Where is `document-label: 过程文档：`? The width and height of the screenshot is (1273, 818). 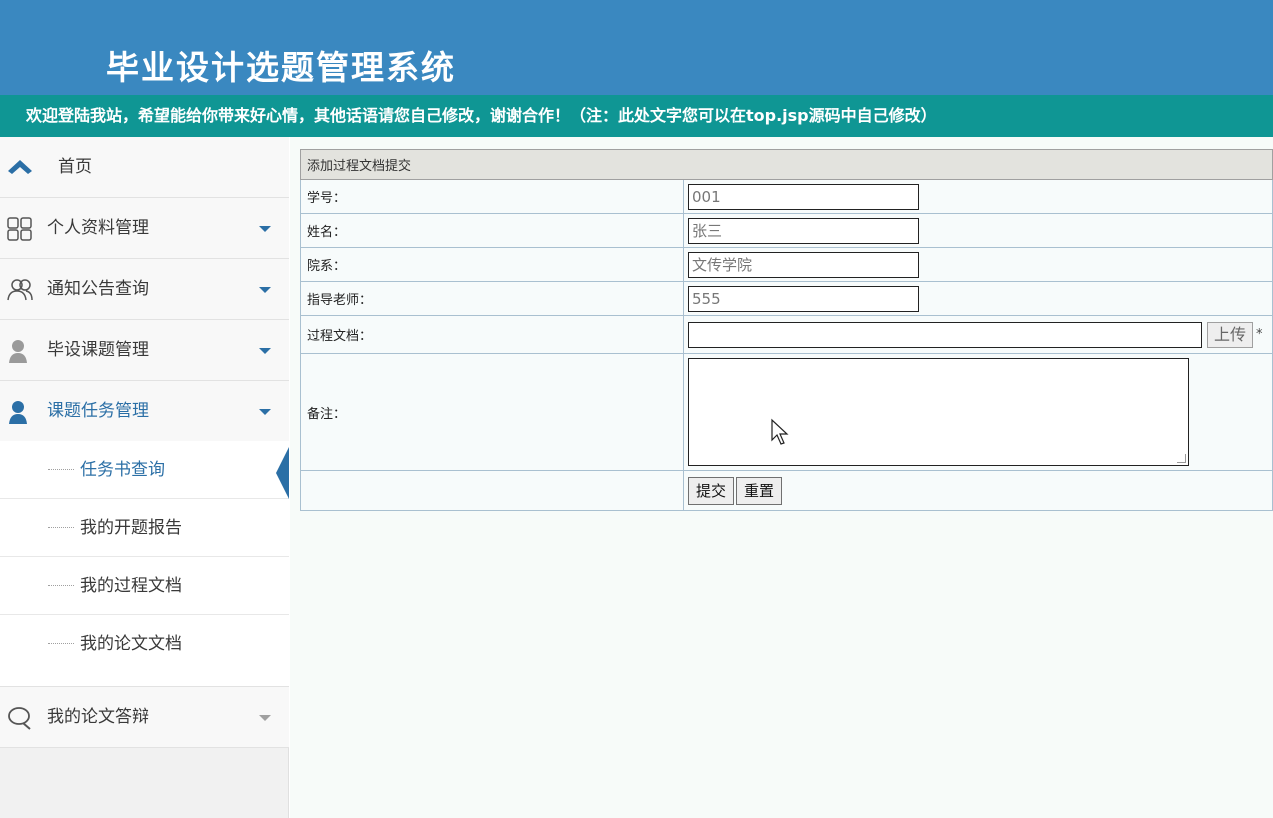
document-label: 过程文档： is located at coordinates (492, 334).